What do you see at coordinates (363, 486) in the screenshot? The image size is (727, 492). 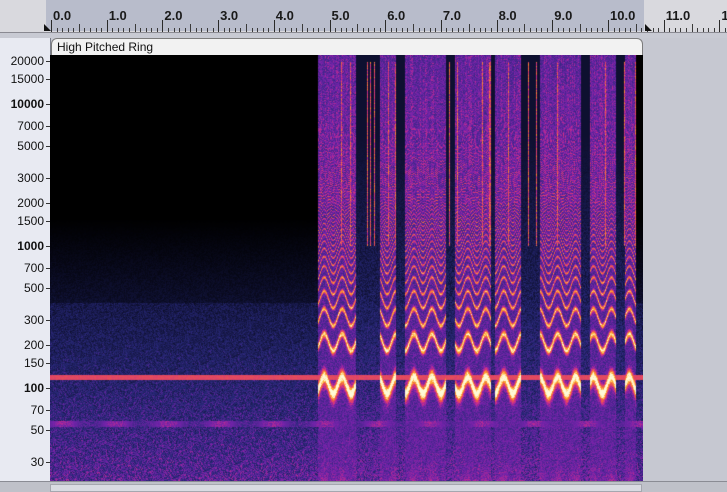 I see `horizontal-scrollbar` at bounding box center [363, 486].